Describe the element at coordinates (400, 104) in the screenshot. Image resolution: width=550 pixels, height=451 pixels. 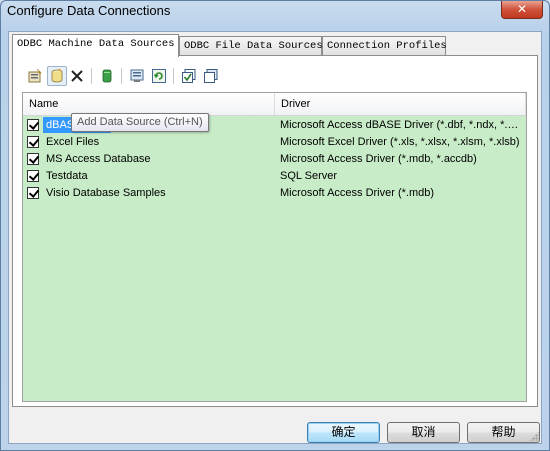
I see `column-header-driver: Driver` at that location.